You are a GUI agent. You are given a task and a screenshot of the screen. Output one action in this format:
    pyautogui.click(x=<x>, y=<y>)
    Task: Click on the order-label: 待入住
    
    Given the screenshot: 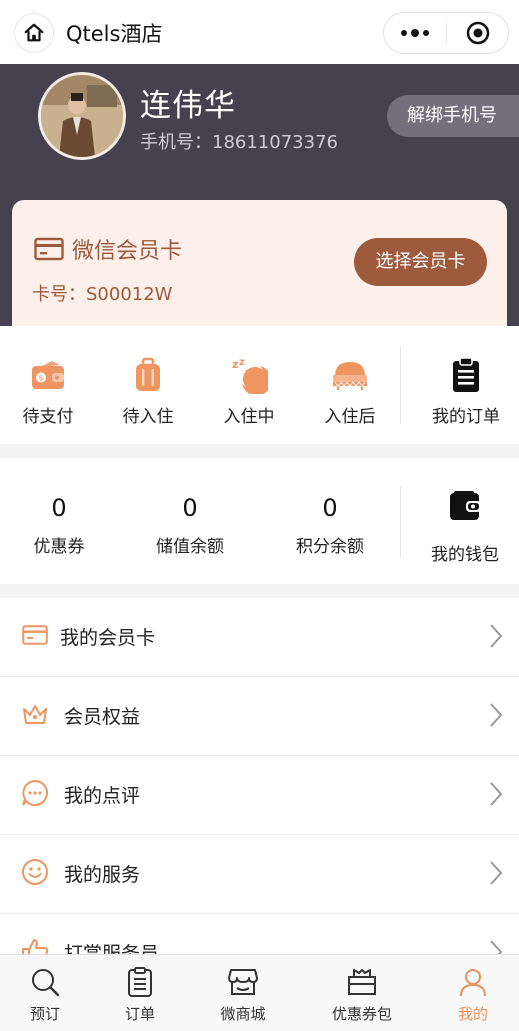 What is the action you would take?
    pyautogui.click(x=148, y=417)
    